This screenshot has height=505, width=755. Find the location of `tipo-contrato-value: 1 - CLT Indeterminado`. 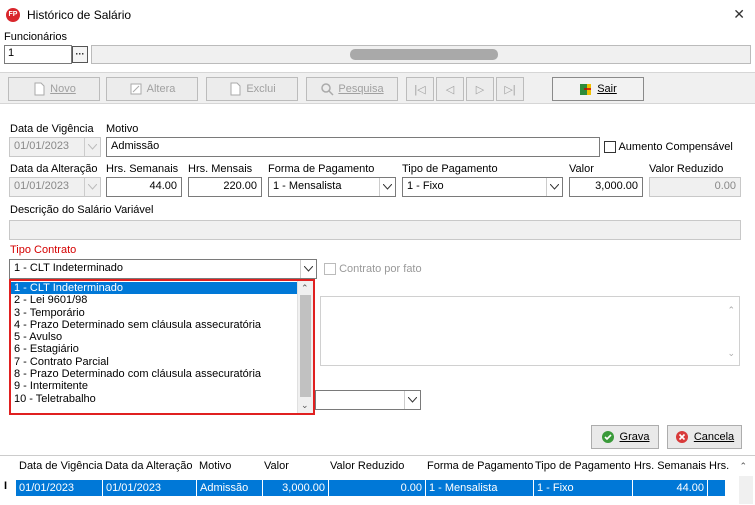

tipo-contrato-value: 1 - CLT Indeterminado is located at coordinates (69, 268).